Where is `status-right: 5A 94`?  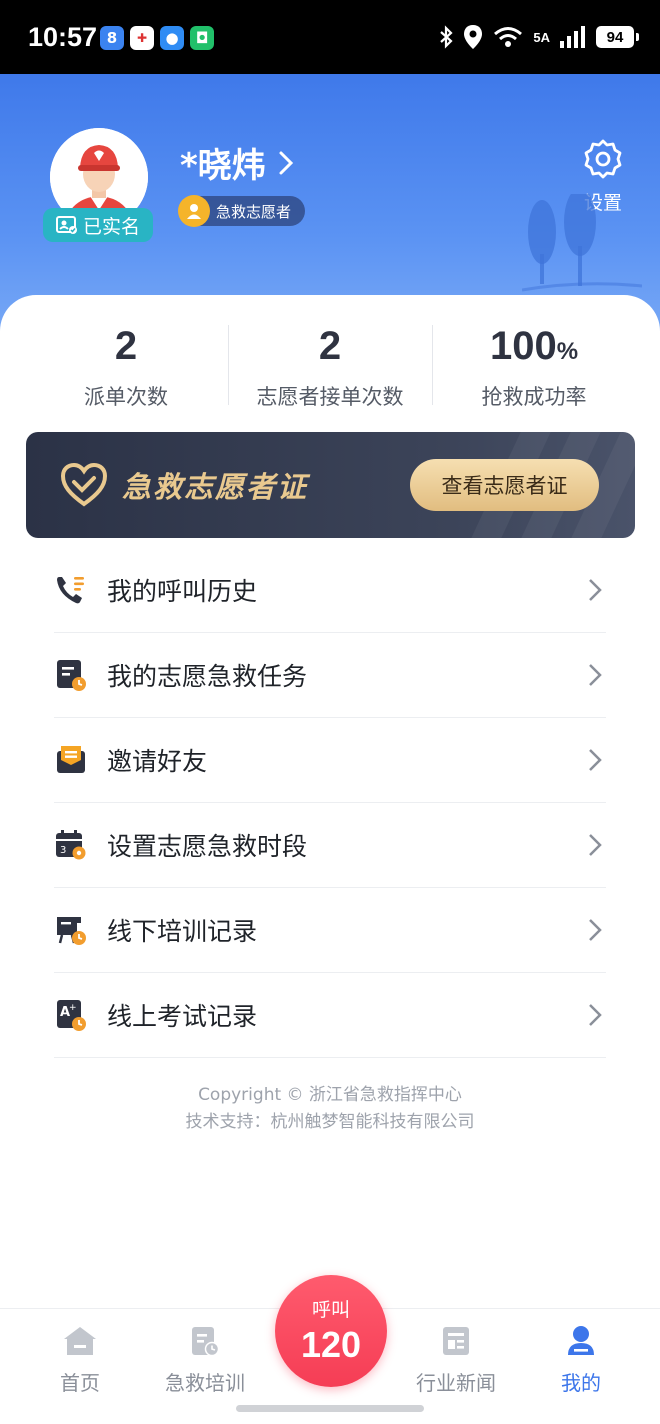 status-right: 5A 94 is located at coordinates (539, 37).